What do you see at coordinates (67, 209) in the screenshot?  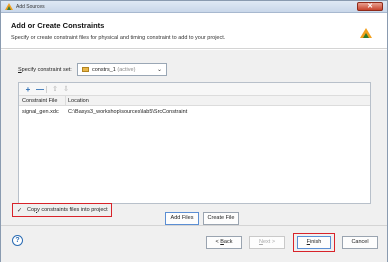 I see `copy-constraints-label: Copy constraints files into project` at bounding box center [67, 209].